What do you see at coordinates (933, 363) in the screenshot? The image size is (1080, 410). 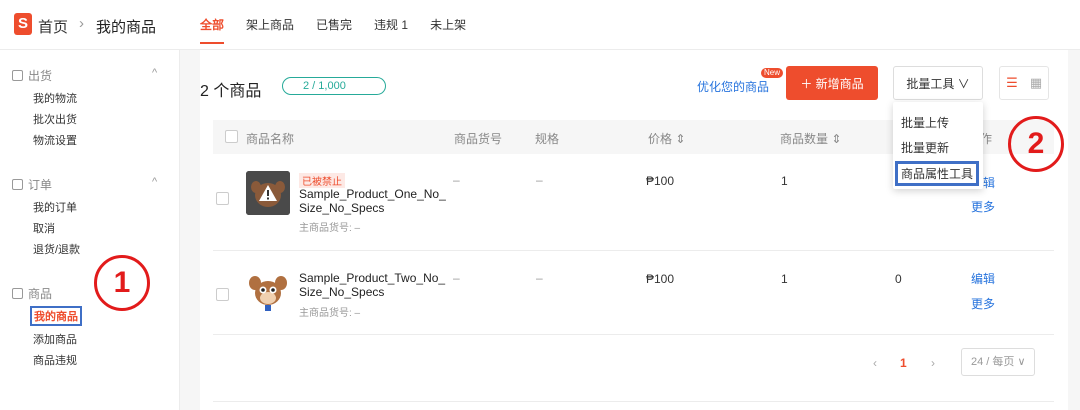 I see `next-page-icon: ›` at bounding box center [933, 363].